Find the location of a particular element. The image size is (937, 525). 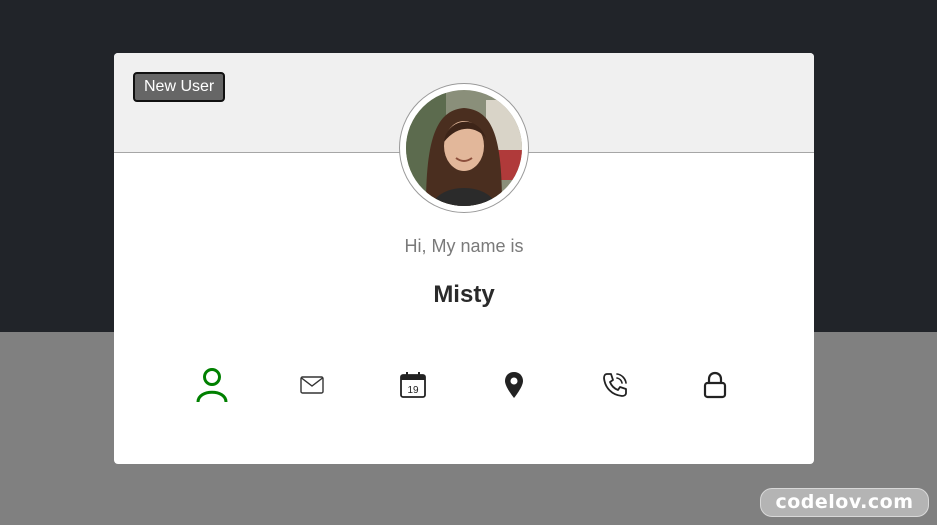

calendar-icon: 19 is located at coordinates (413, 385).